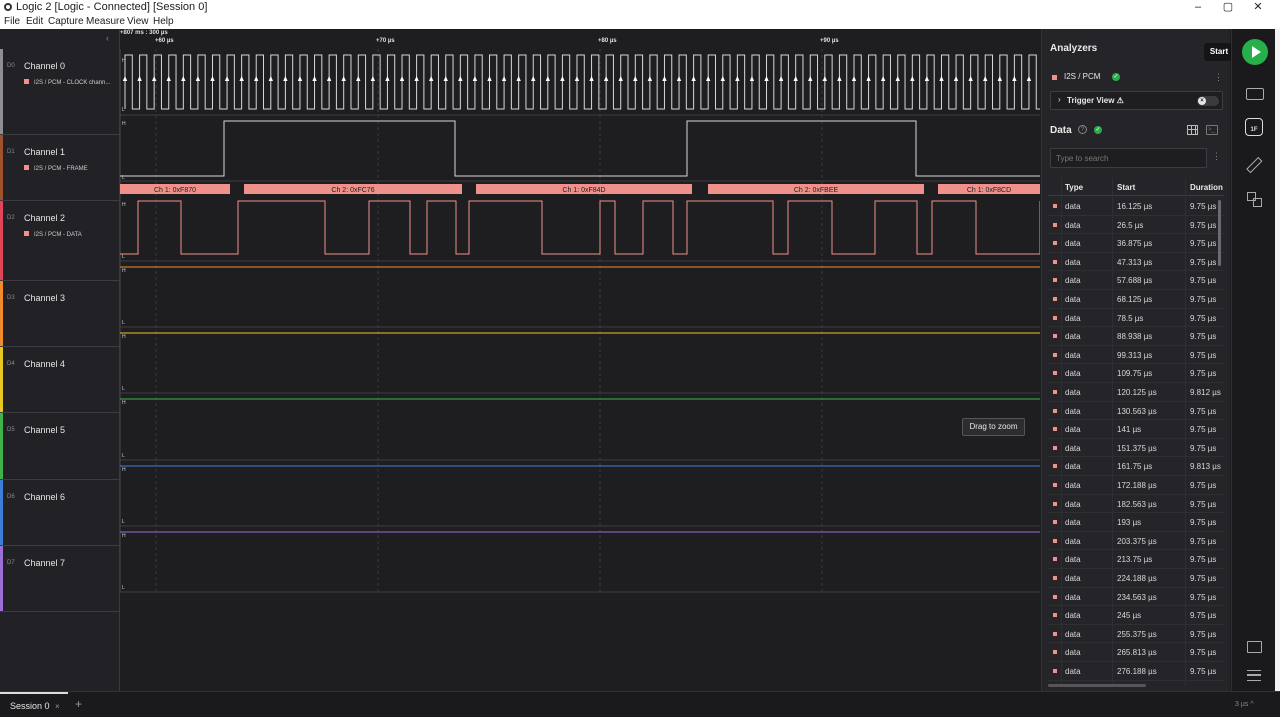 The height and width of the screenshot is (717, 1280). I want to click on add-session-button: +, so click(78, 704).